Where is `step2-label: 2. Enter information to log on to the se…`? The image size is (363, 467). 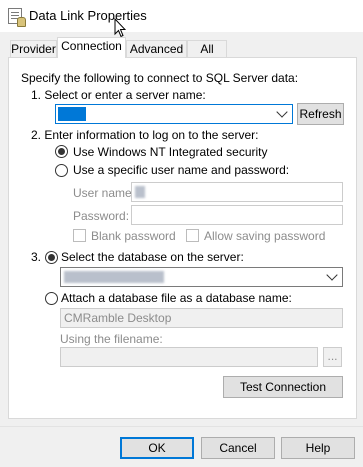 step2-label: 2. Enter information to log on to the se… is located at coordinates (145, 135).